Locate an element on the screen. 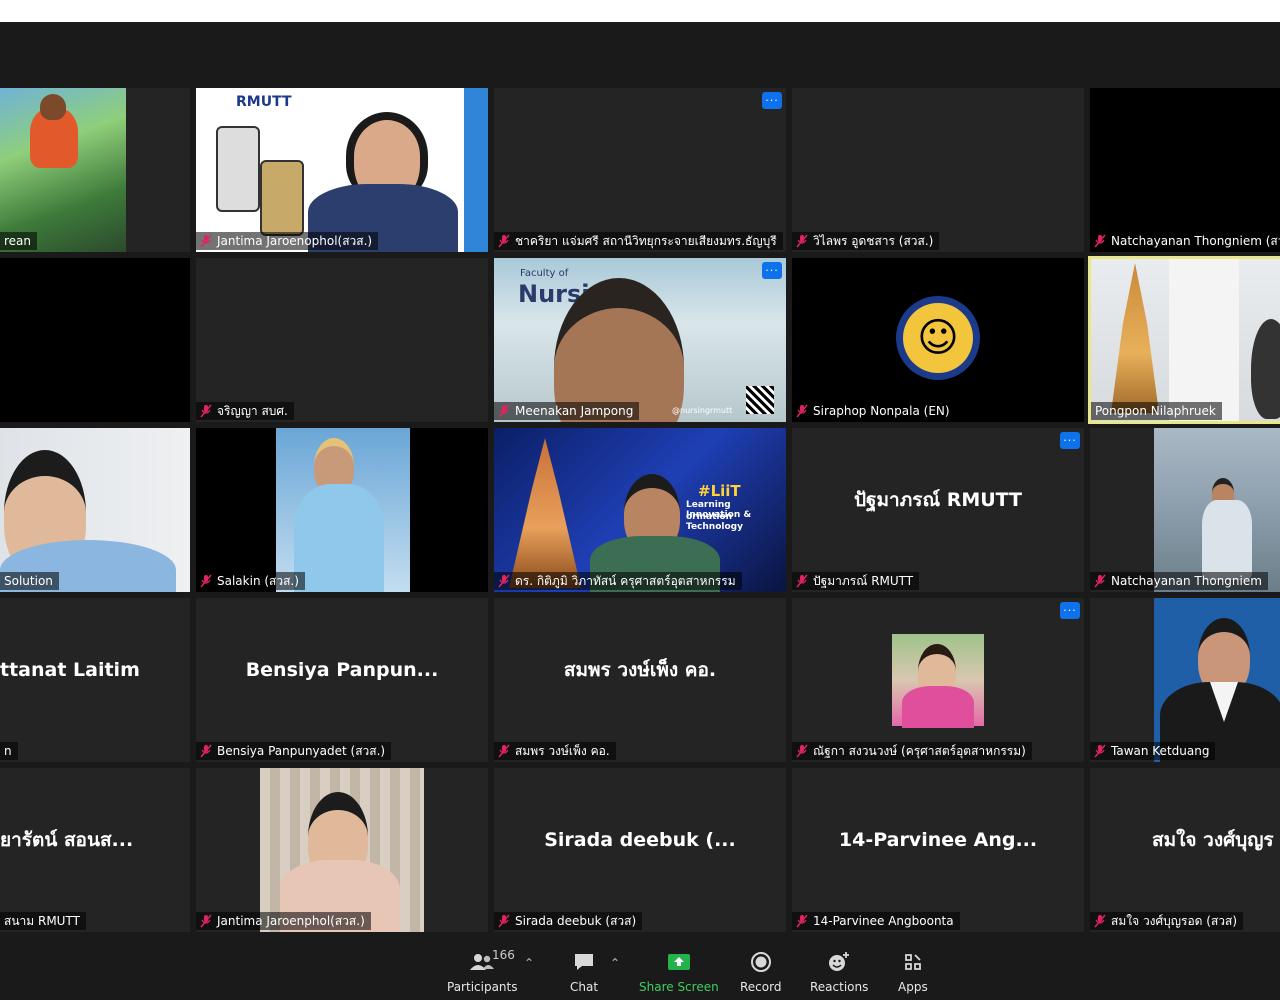 The height and width of the screenshot is (1000, 1280). participant-name-label: 14-Parvinee Angboonta is located at coordinates (876, 921).